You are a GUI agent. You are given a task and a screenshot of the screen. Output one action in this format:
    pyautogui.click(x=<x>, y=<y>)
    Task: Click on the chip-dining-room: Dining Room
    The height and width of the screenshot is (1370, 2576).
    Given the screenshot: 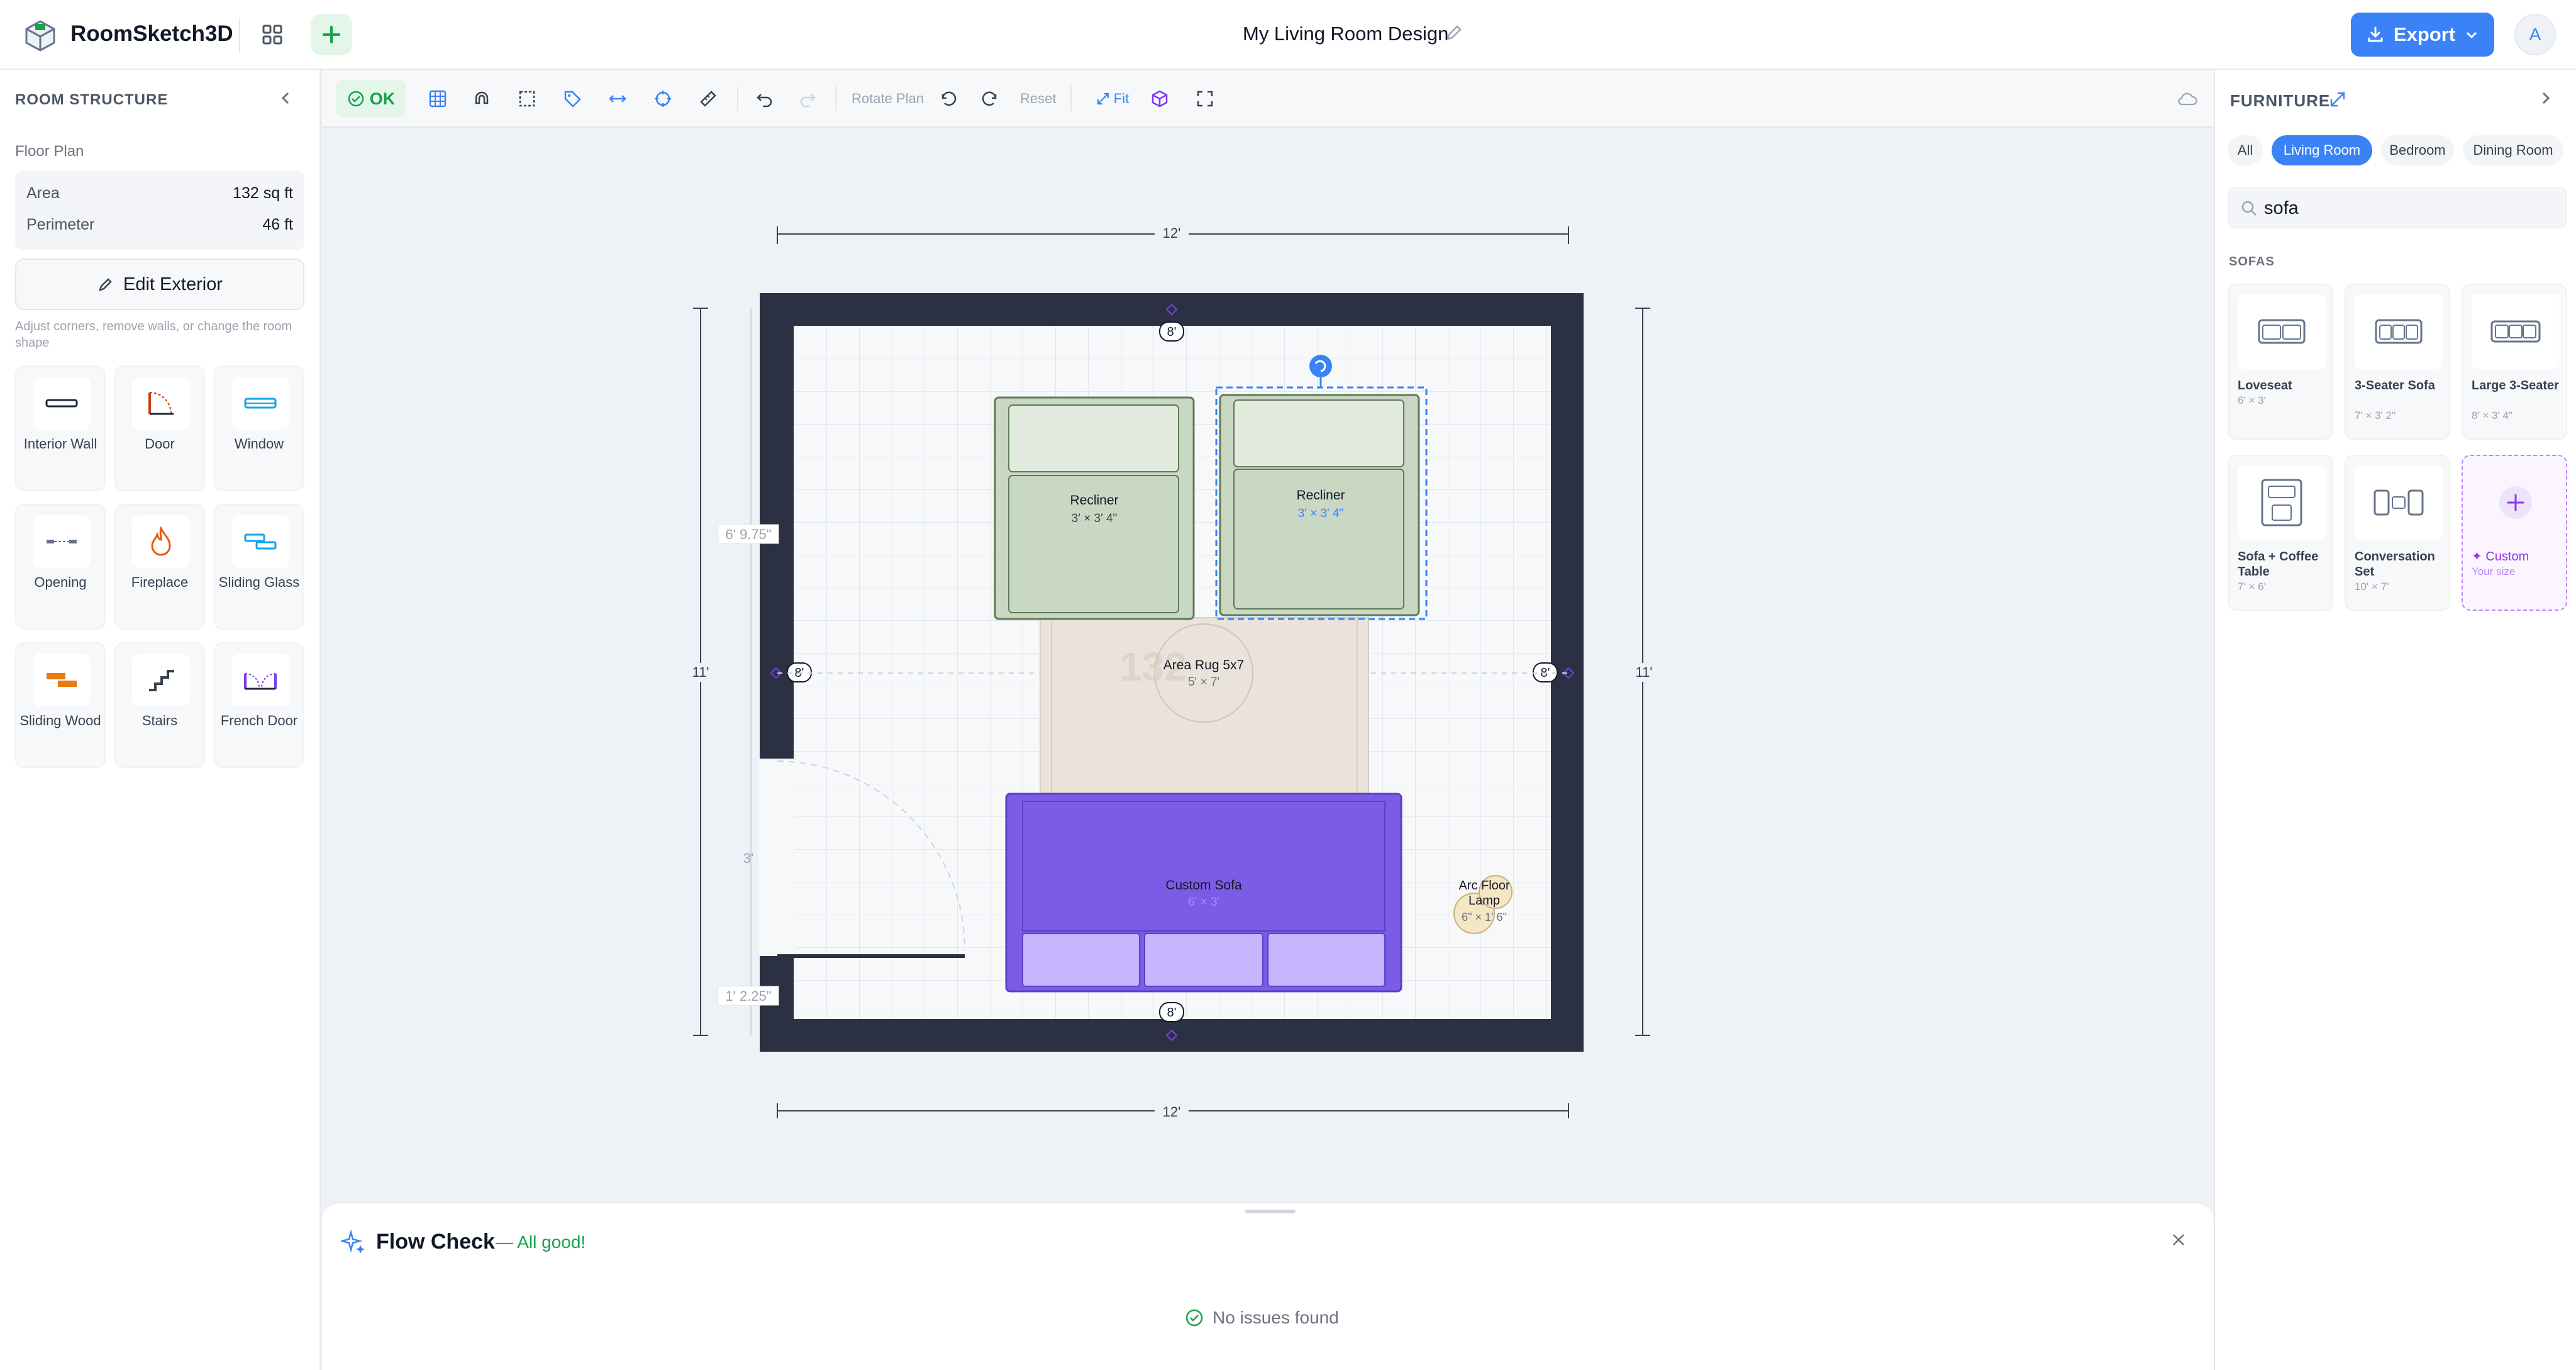 What is the action you would take?
    pyautogui.click(x=2513, y=150)
    